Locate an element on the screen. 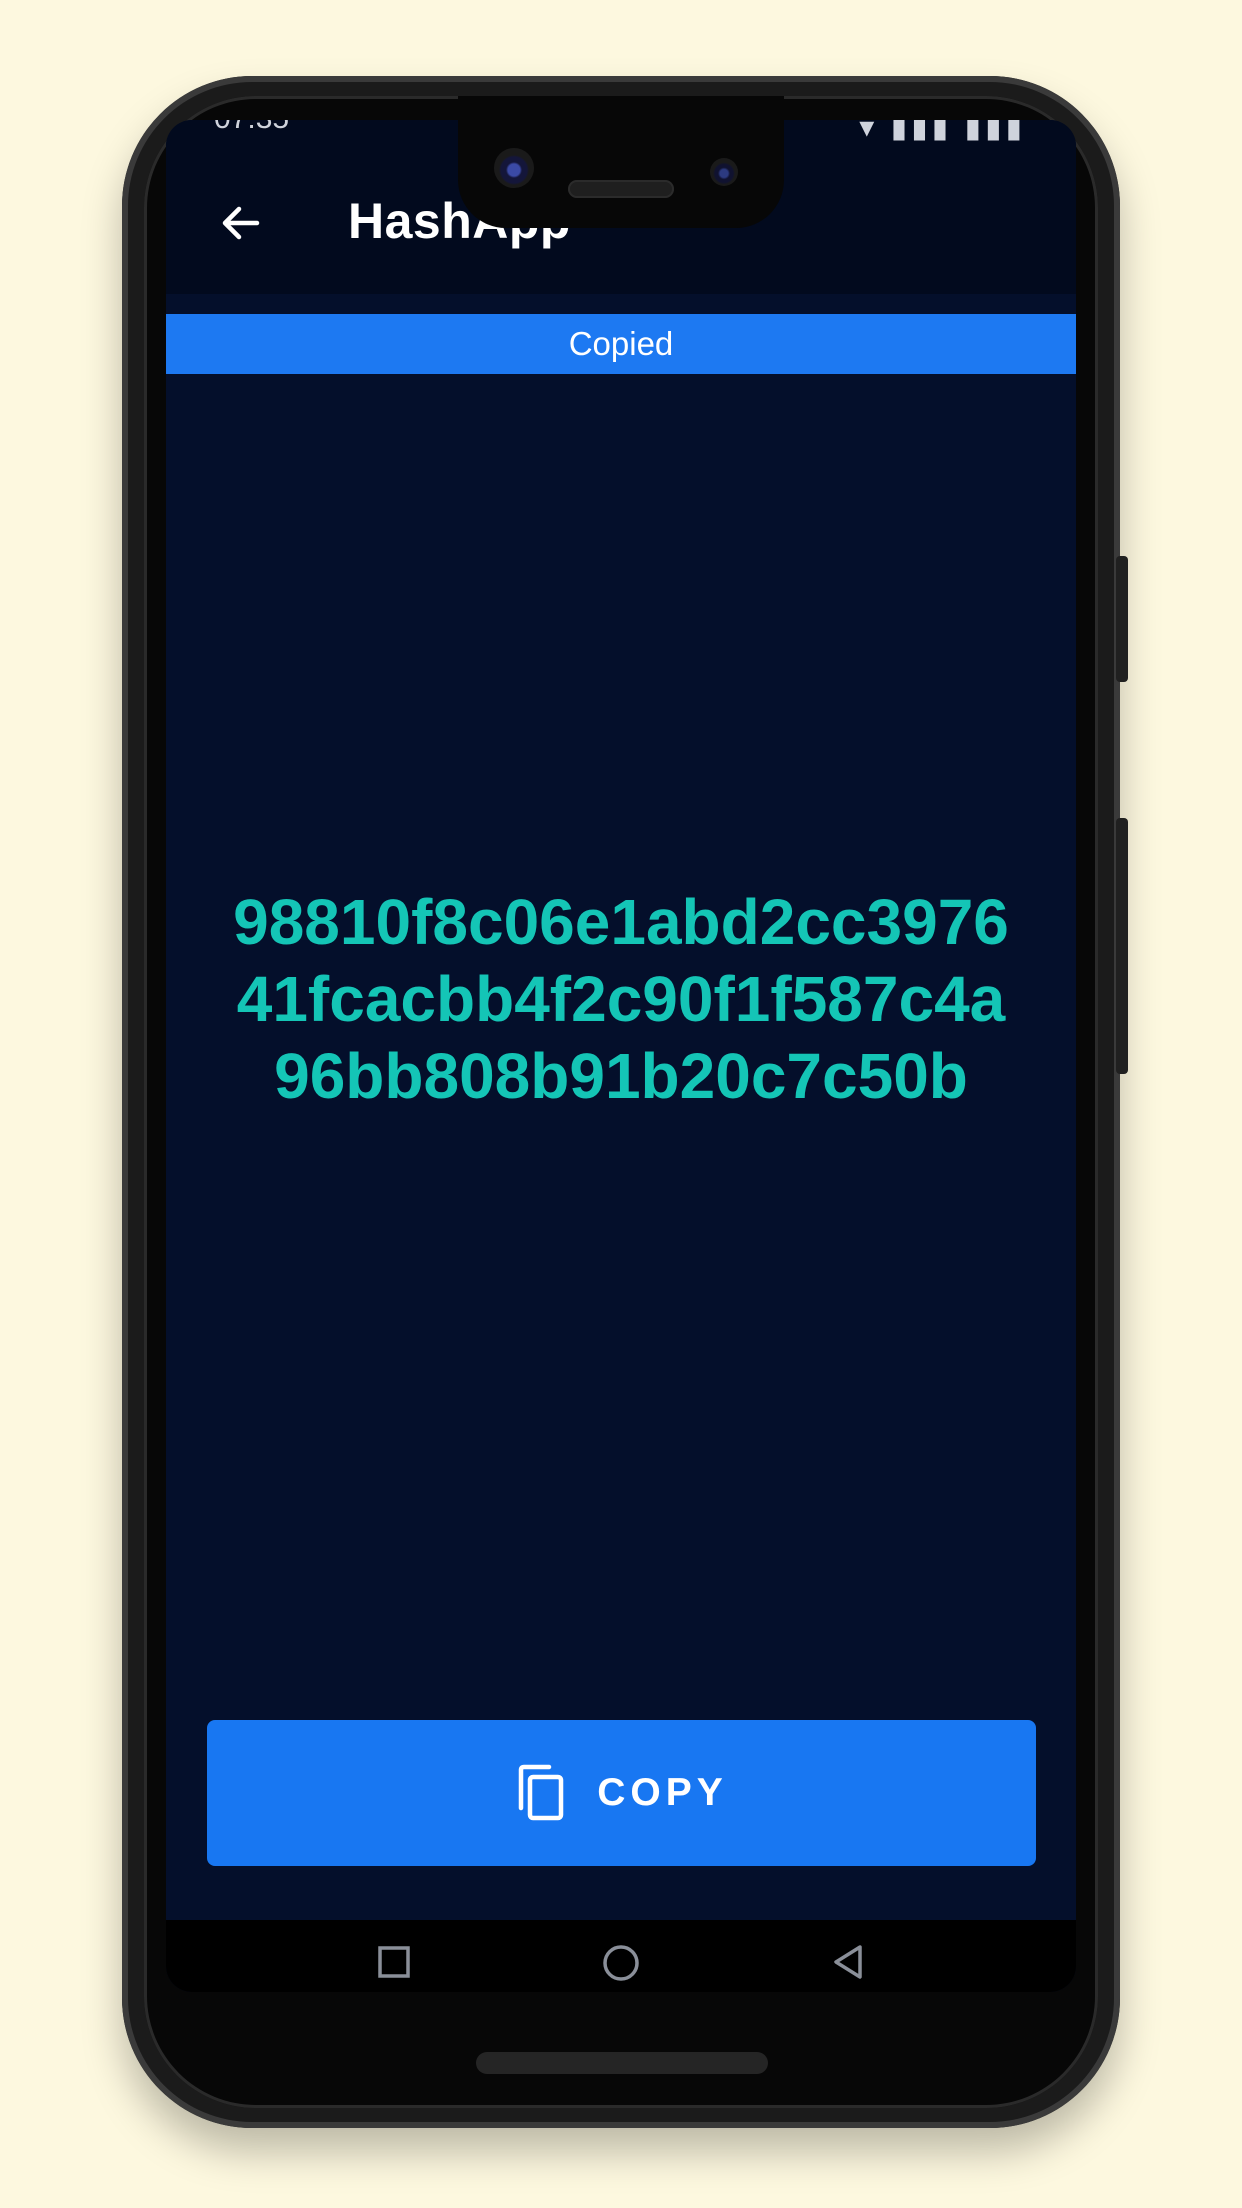 Image resolution: width=1242 pixels, height=2208 pixels. power-button is located at coordinates (1122, 946).